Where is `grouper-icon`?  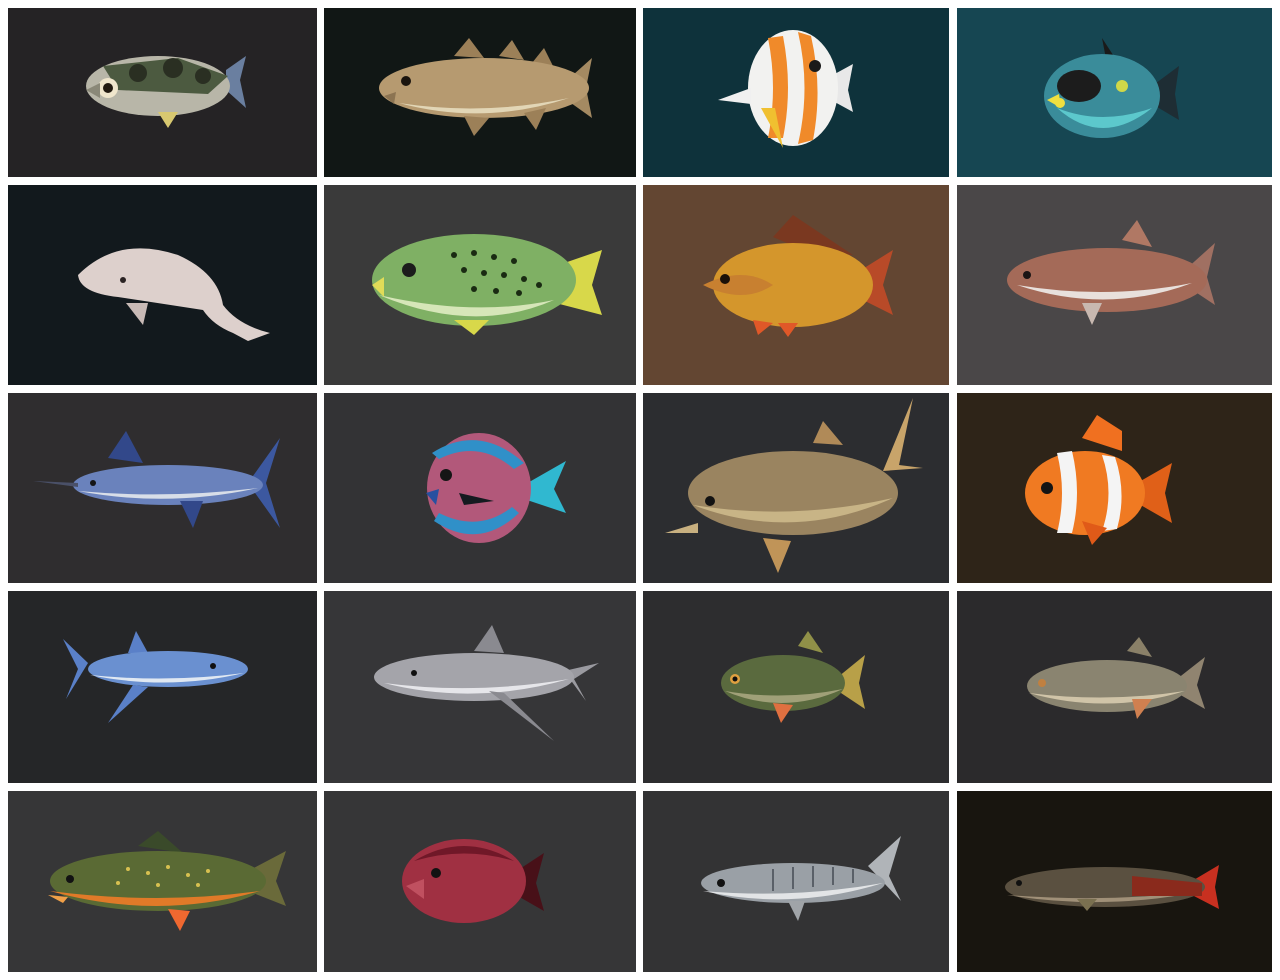 grouper-icon is located at coordinates (480, 881).